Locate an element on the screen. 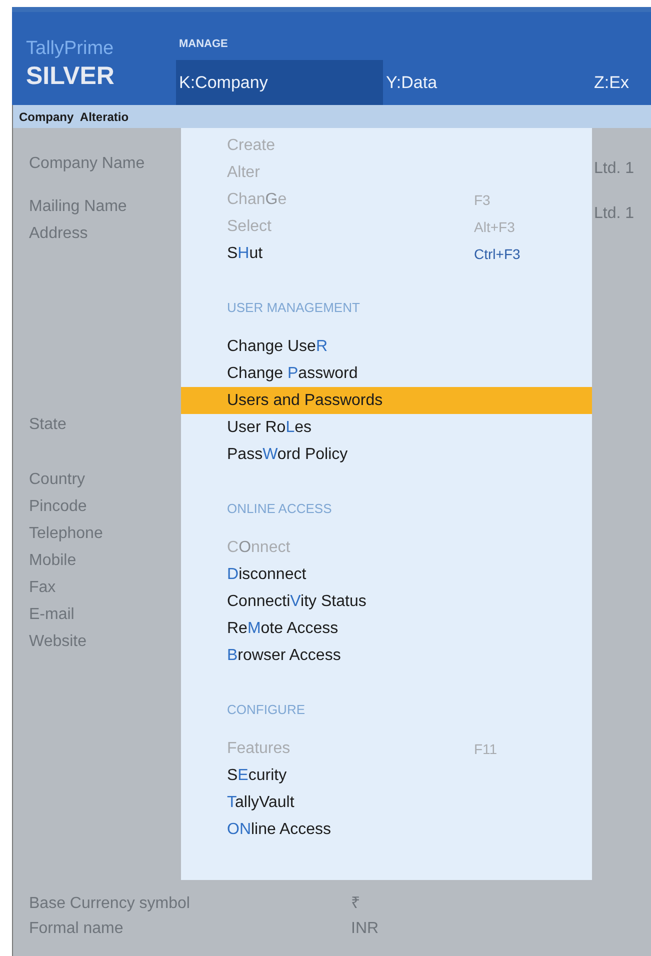  menu-bar-item: Z:Ex is located at coordinates (621, 82).